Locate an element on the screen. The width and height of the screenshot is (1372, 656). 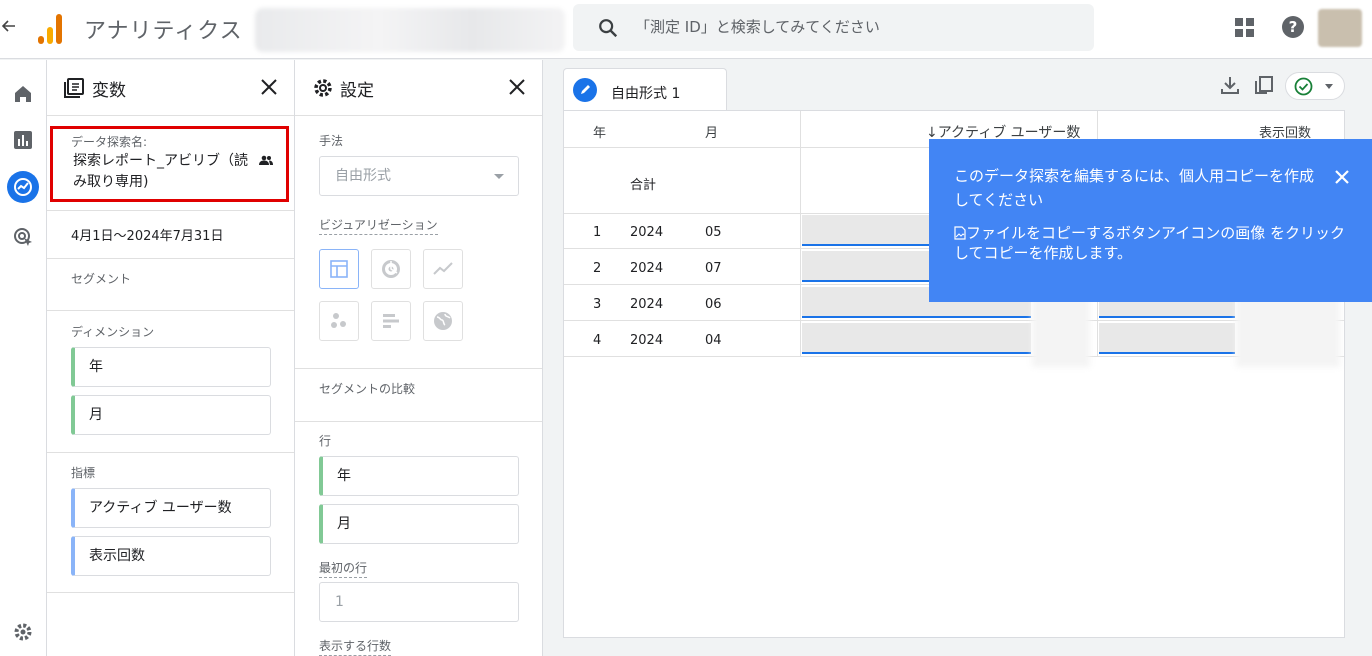
segments-label: セグメント is located at coordinates (101, 279).